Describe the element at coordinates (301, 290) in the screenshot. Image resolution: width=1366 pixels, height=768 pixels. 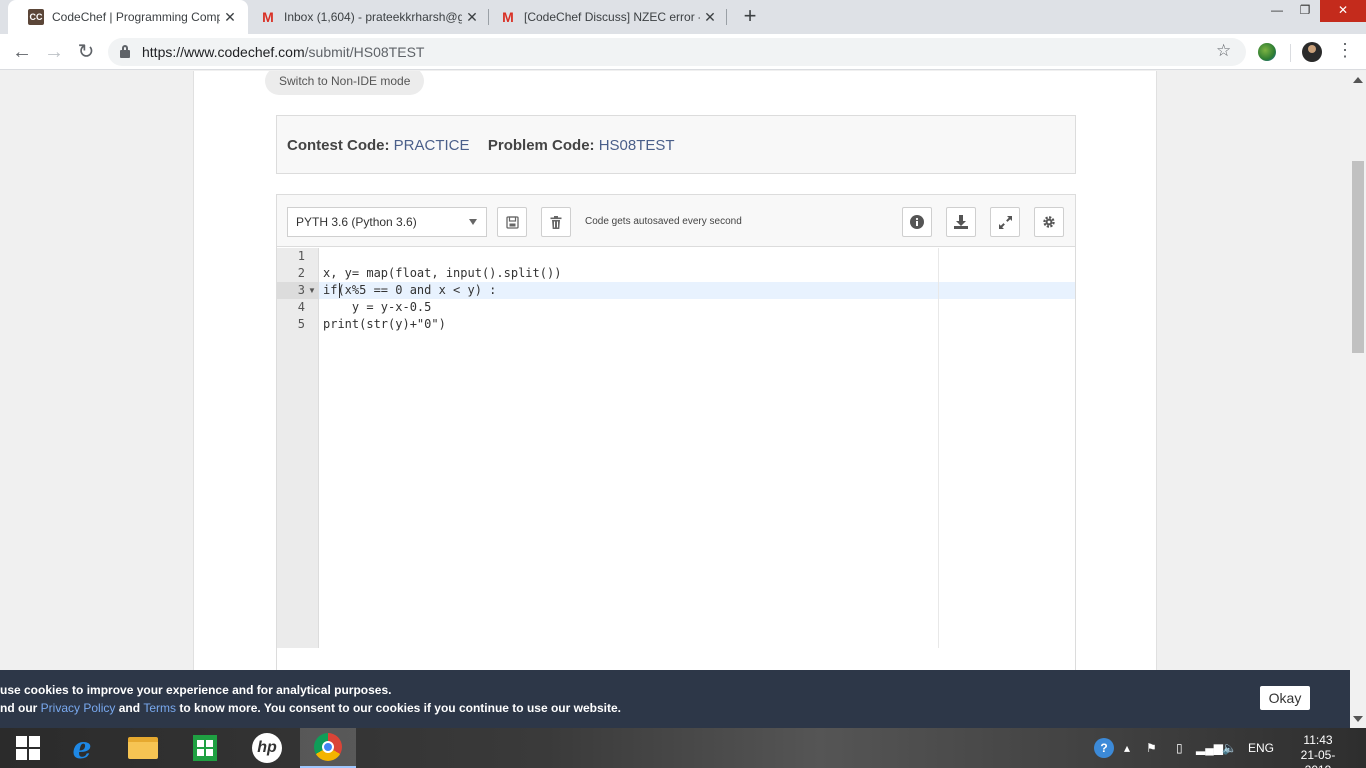
I see `line-number: 3` at that location.